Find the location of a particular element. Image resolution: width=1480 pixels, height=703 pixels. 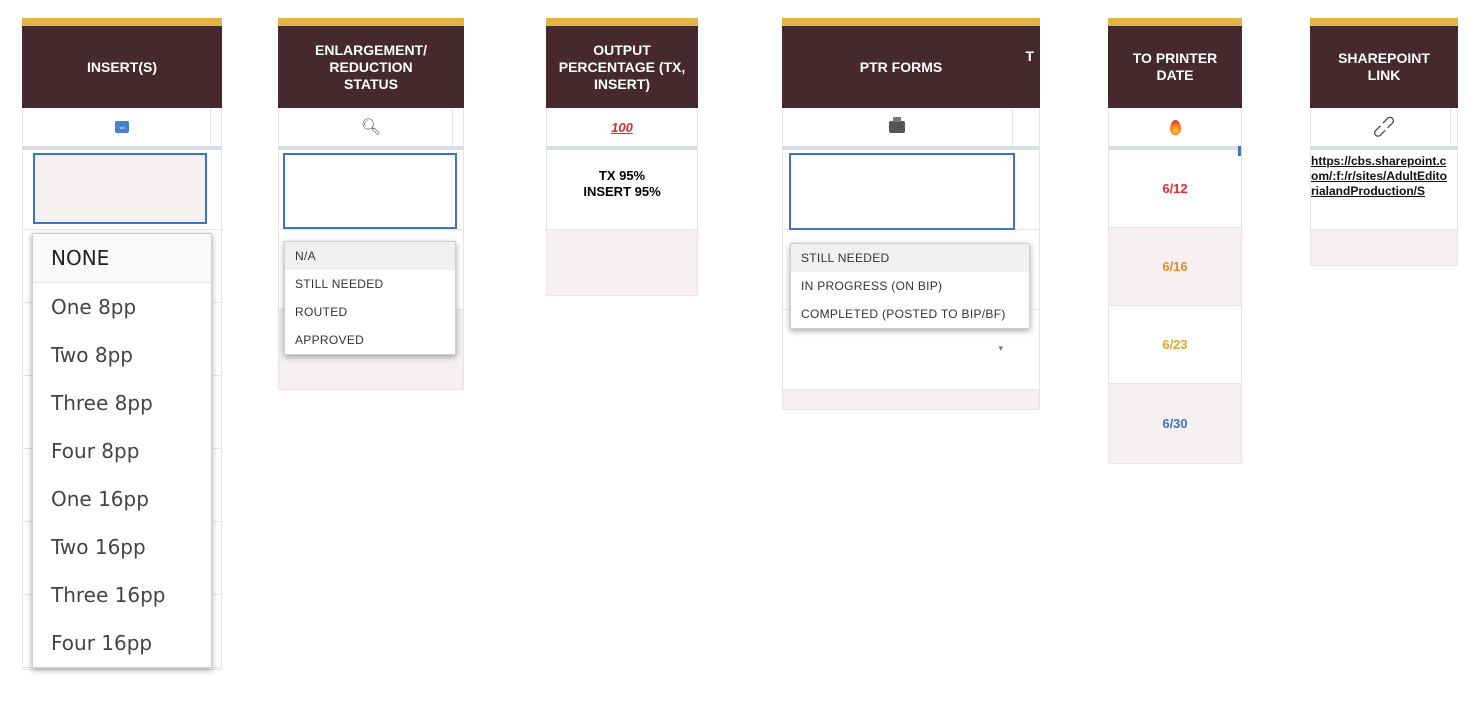

ptr-row-cell is located at coordinates (911, 400).